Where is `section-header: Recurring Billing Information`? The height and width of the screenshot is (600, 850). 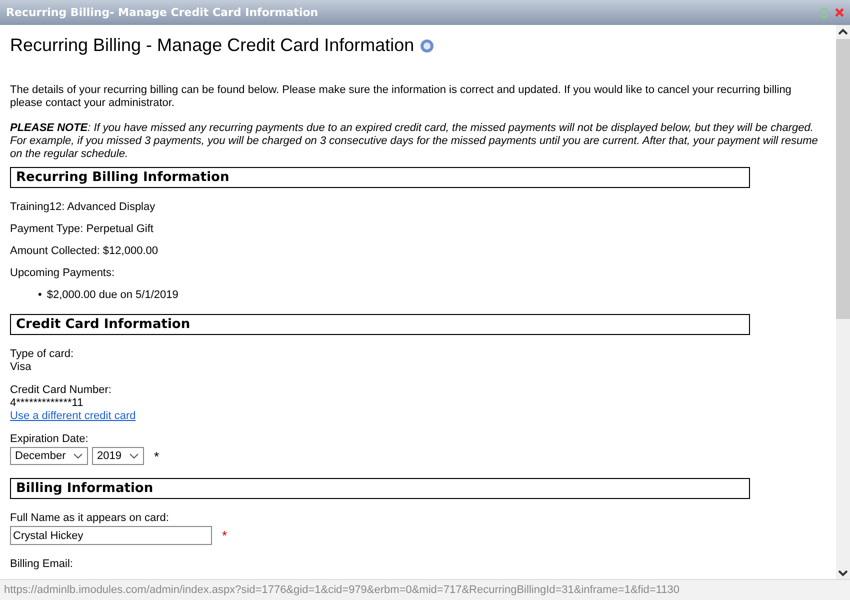 section-header: Recurring Billing Information is located at coordinates (380, 177).